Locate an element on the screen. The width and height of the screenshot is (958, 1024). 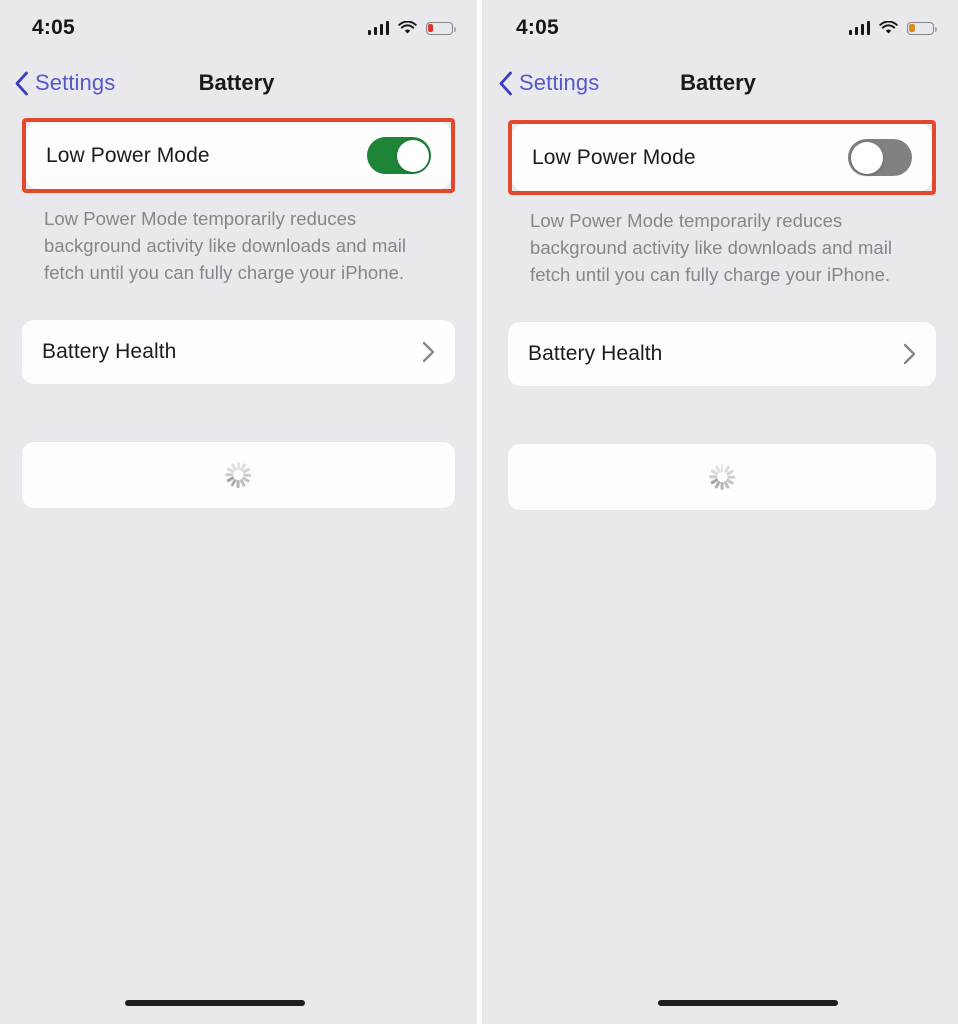
battery-low-icon is located at coordinates (441, 28).